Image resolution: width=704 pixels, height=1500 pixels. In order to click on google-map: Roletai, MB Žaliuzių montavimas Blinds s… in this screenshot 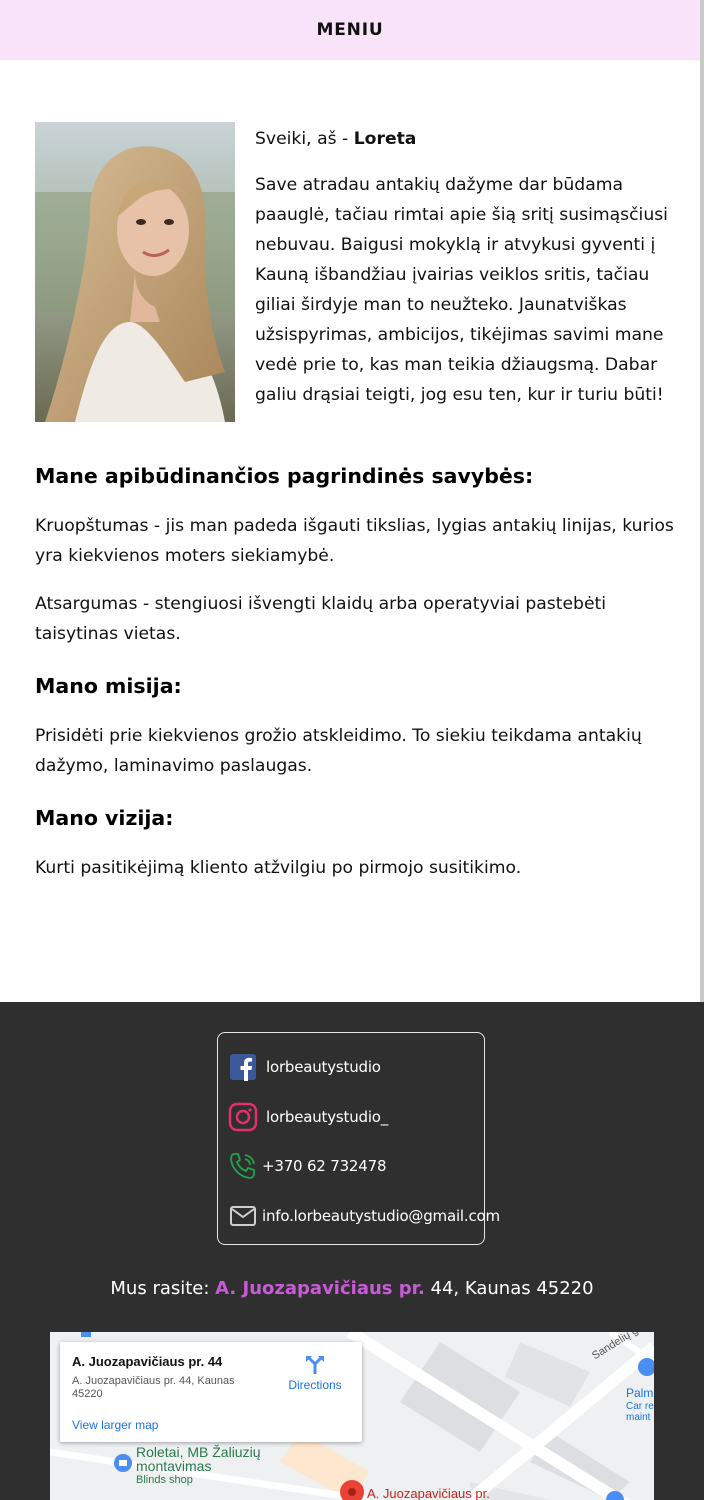, I will do `click(352, 1416)`.